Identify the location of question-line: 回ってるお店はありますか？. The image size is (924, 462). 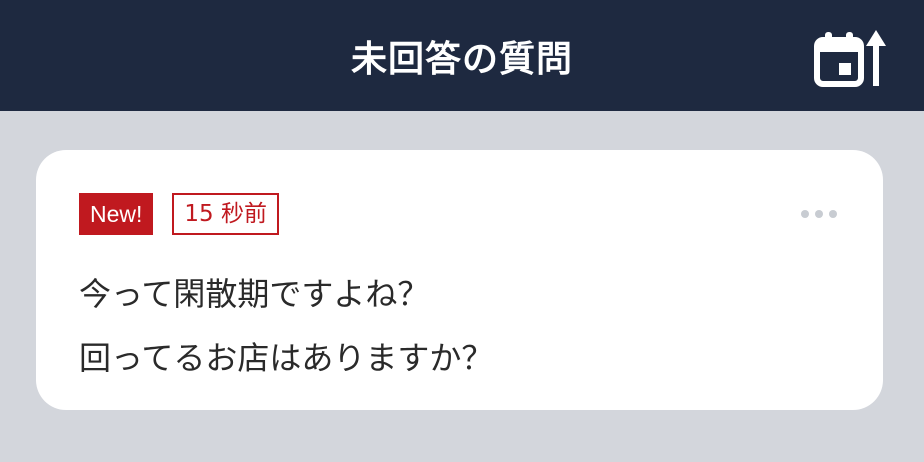
(286, 358).